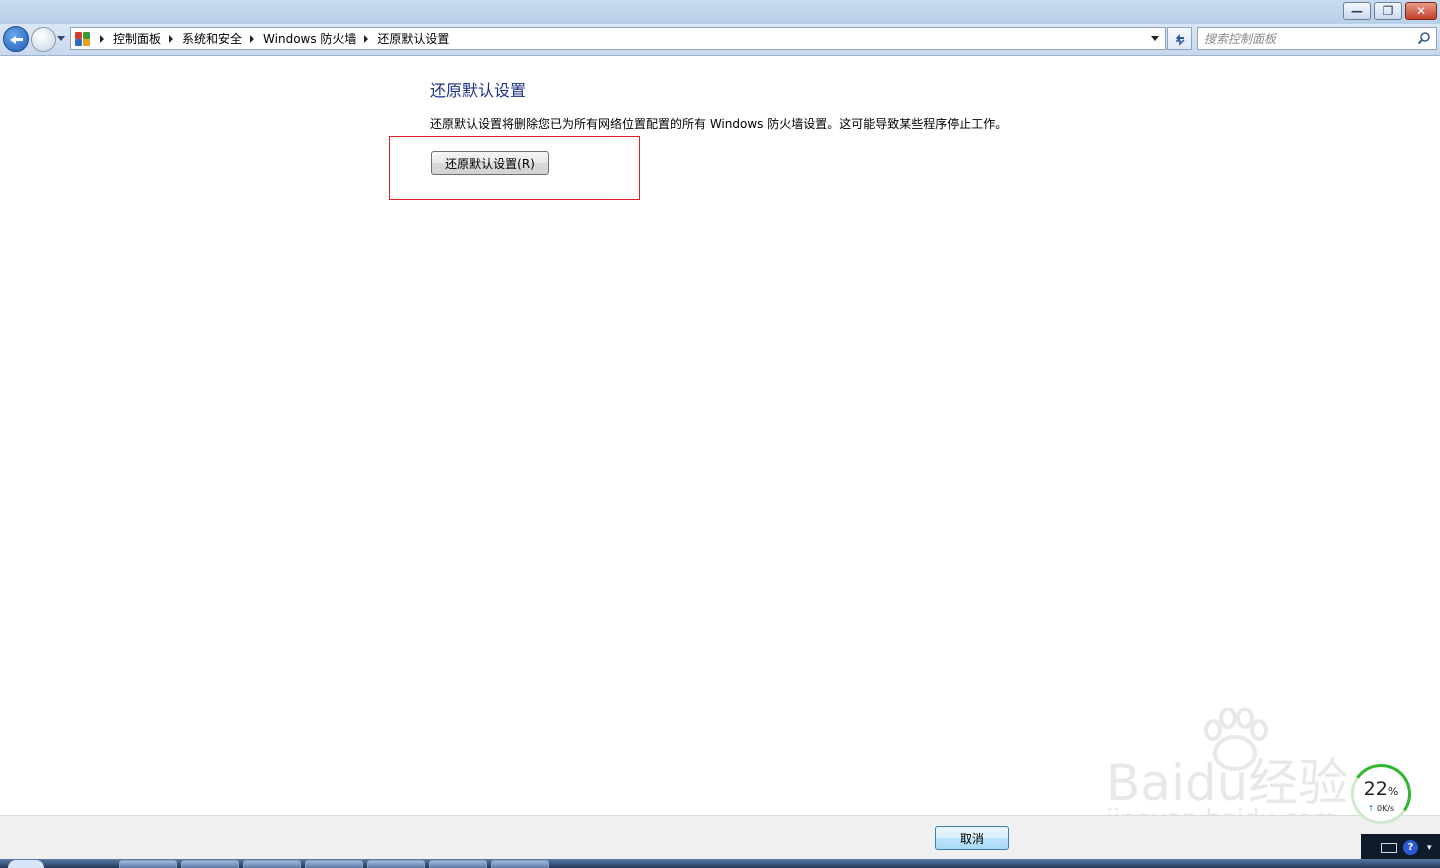  What do you see at coordinates (1371, 808) in the screenshot?
I see `upload-arrow-icon: ↑` at bounding box center [1371, 808].